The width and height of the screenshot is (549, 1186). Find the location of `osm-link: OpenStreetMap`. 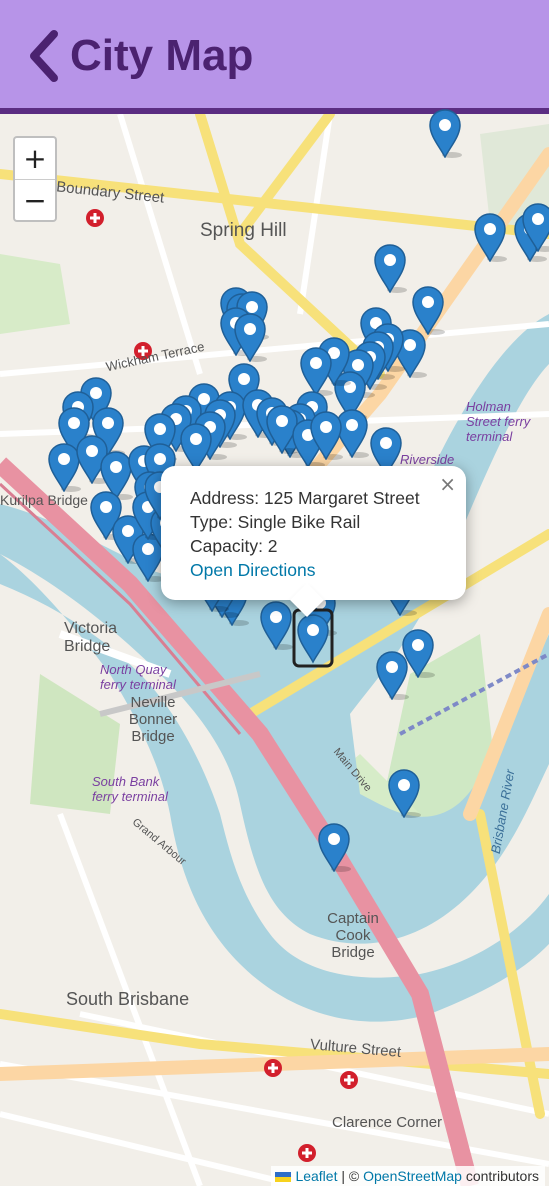

osm-link: OpenStreetMap is located at coordinates (412, 1176).